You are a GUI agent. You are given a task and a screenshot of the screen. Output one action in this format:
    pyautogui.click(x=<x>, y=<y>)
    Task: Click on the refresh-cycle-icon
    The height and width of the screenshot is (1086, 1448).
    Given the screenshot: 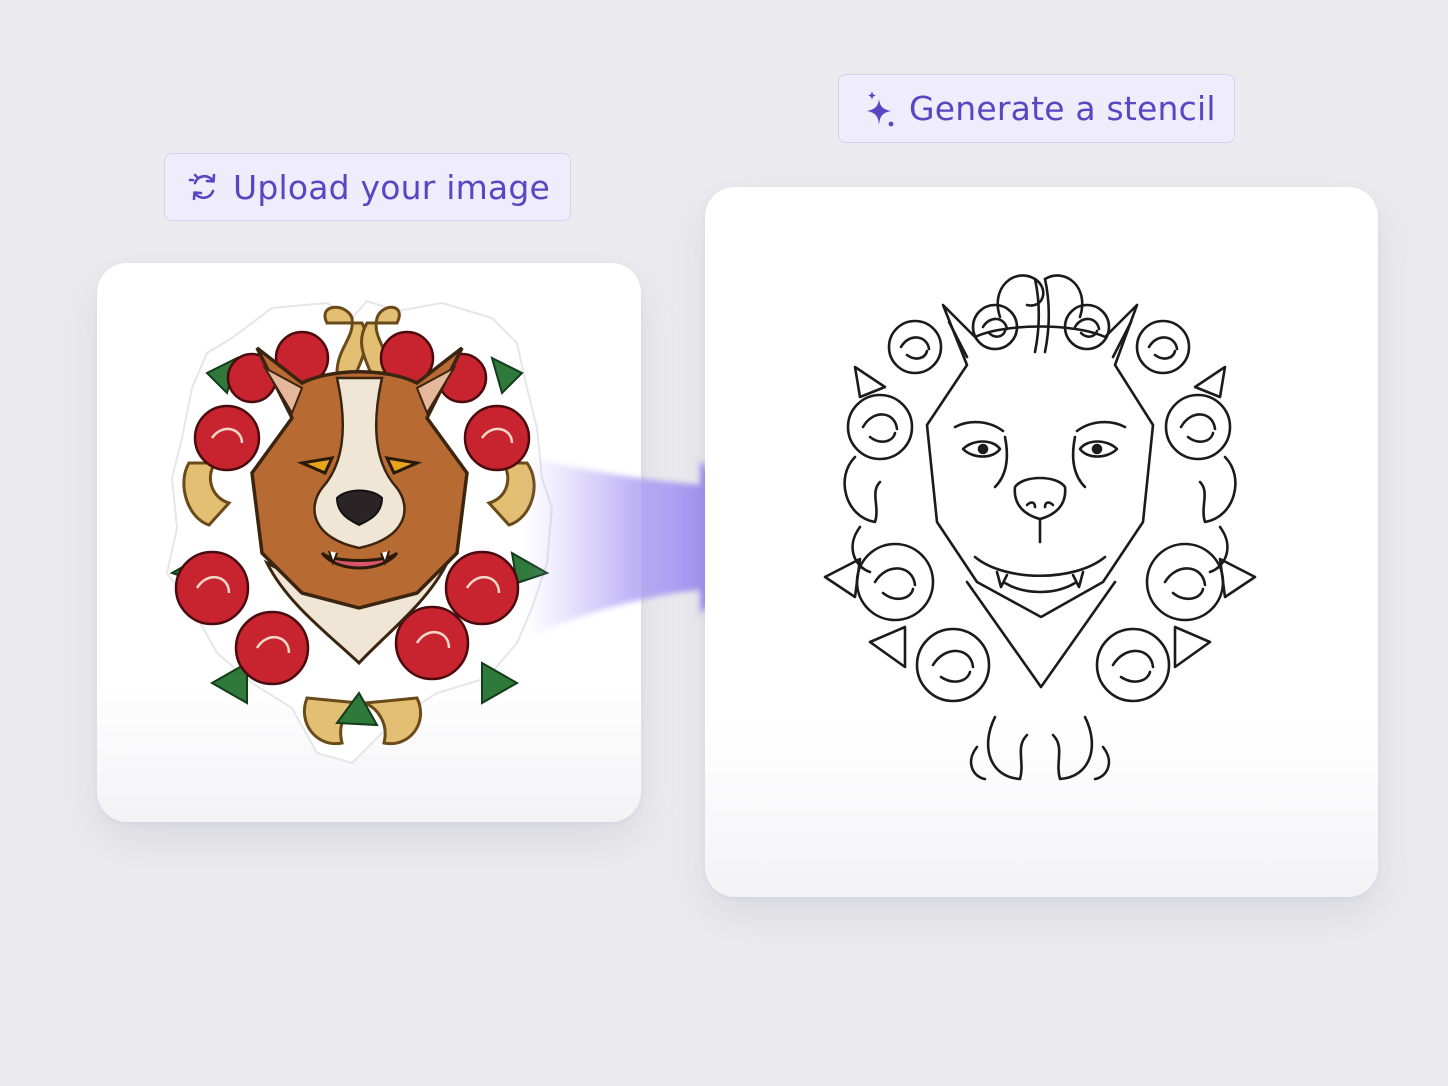 What is the action you would take?
    pyautogui.click(x=204, y=187)
    